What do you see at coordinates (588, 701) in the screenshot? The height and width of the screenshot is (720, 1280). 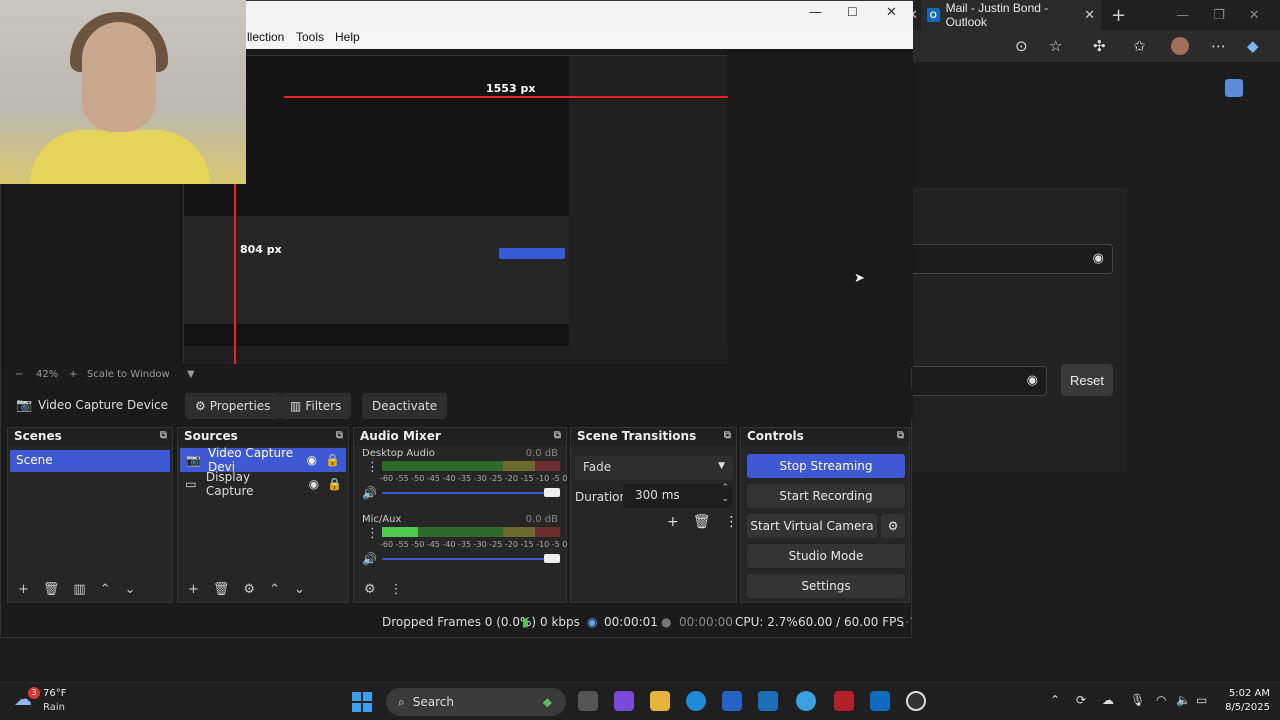 I see `task-view-icon` at bounding box center [588, 701].